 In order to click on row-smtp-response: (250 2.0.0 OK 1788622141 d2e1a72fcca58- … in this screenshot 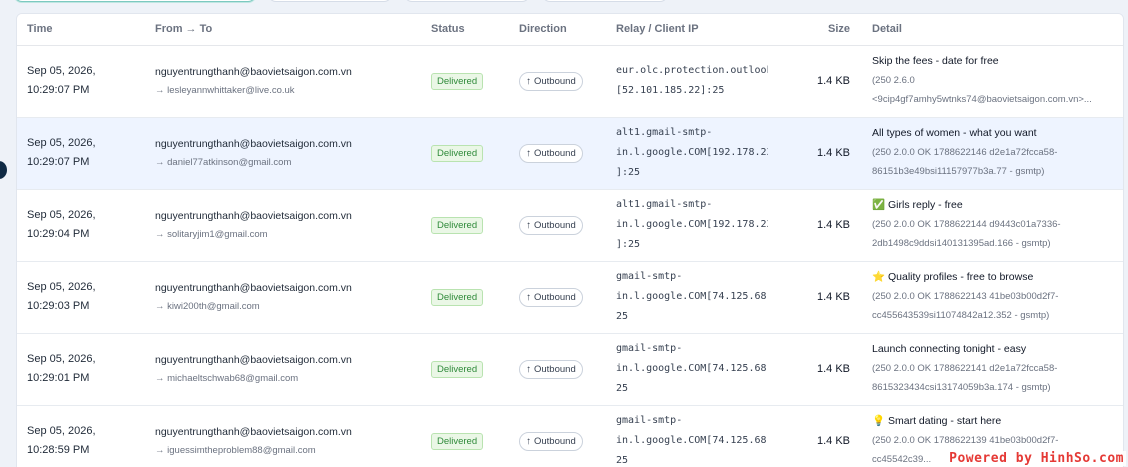, I will do `click(993, 378)`.